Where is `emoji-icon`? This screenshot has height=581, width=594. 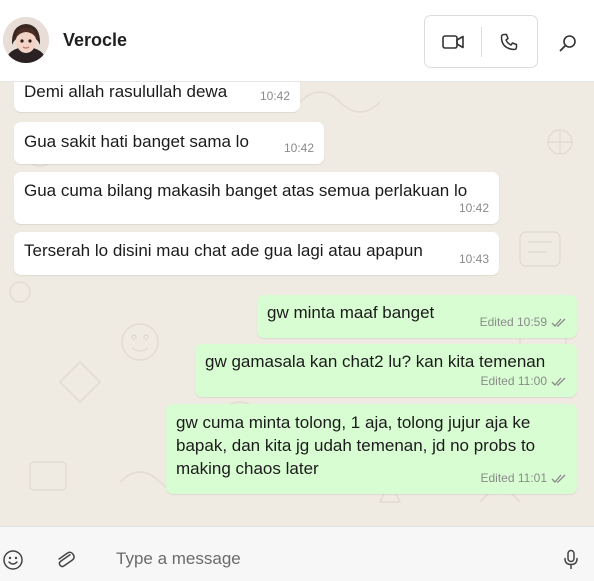 emoji-icon is located at coordinates (13, 560).